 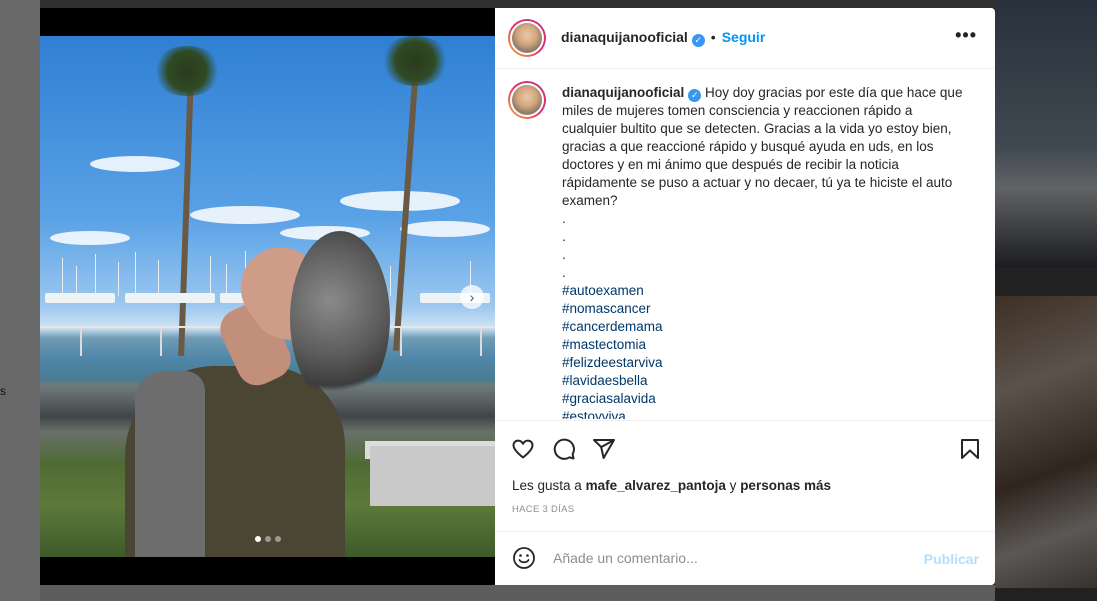 I want to click on hashtag-link: #lavidaesbella, so click(x=764, y=381).